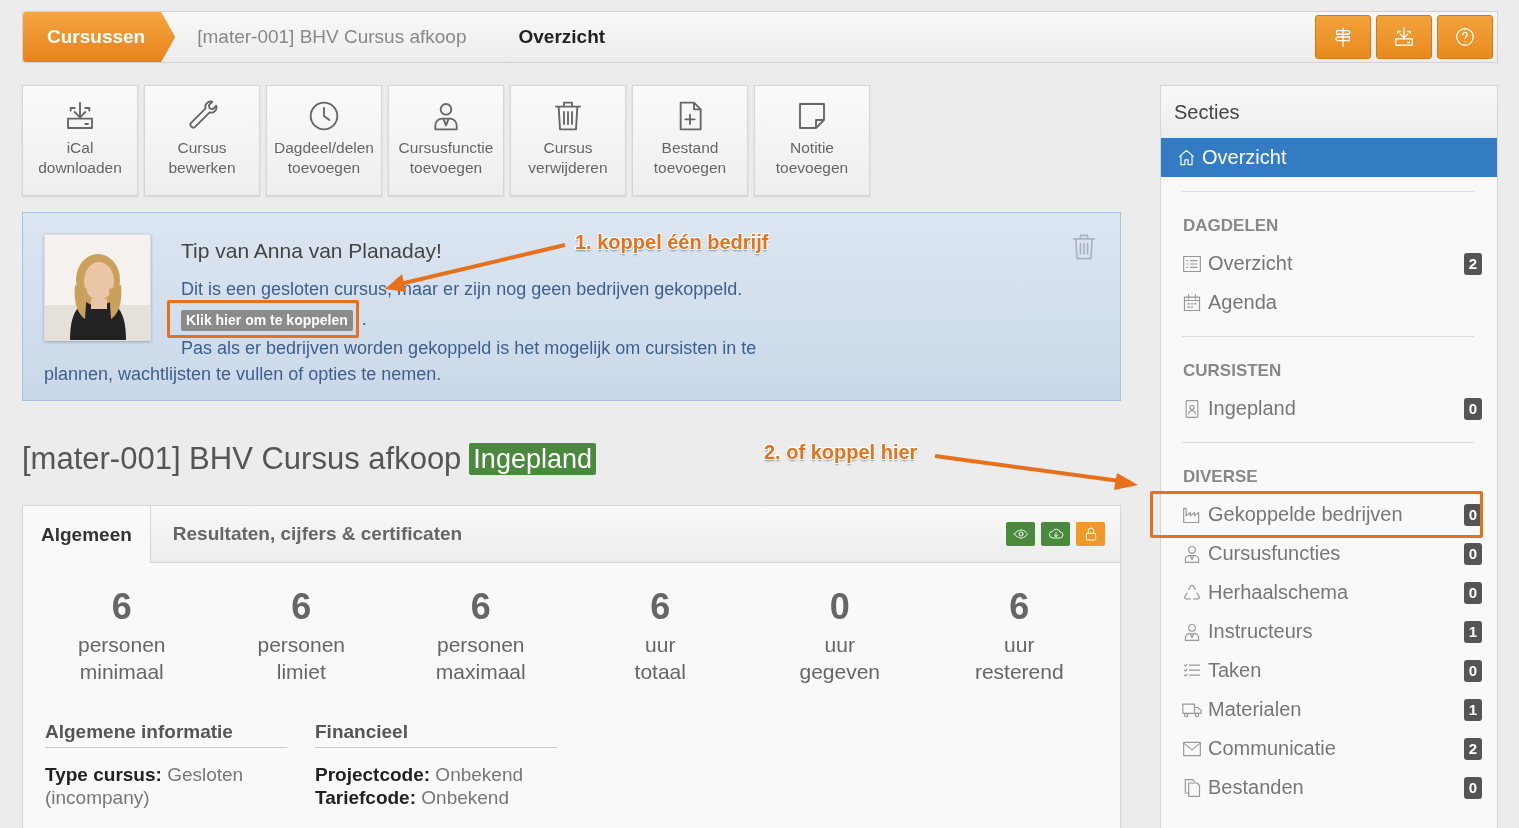 This screenshot has height=828, width=1519. Describe the element at coordinates (660, 672) in the screenshot. I see `stat-label: totaal` at that location.